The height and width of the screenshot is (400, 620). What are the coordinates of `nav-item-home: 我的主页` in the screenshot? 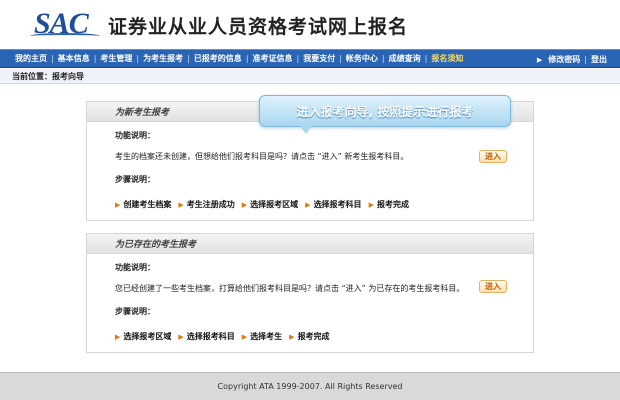 It's located at (31, 58).